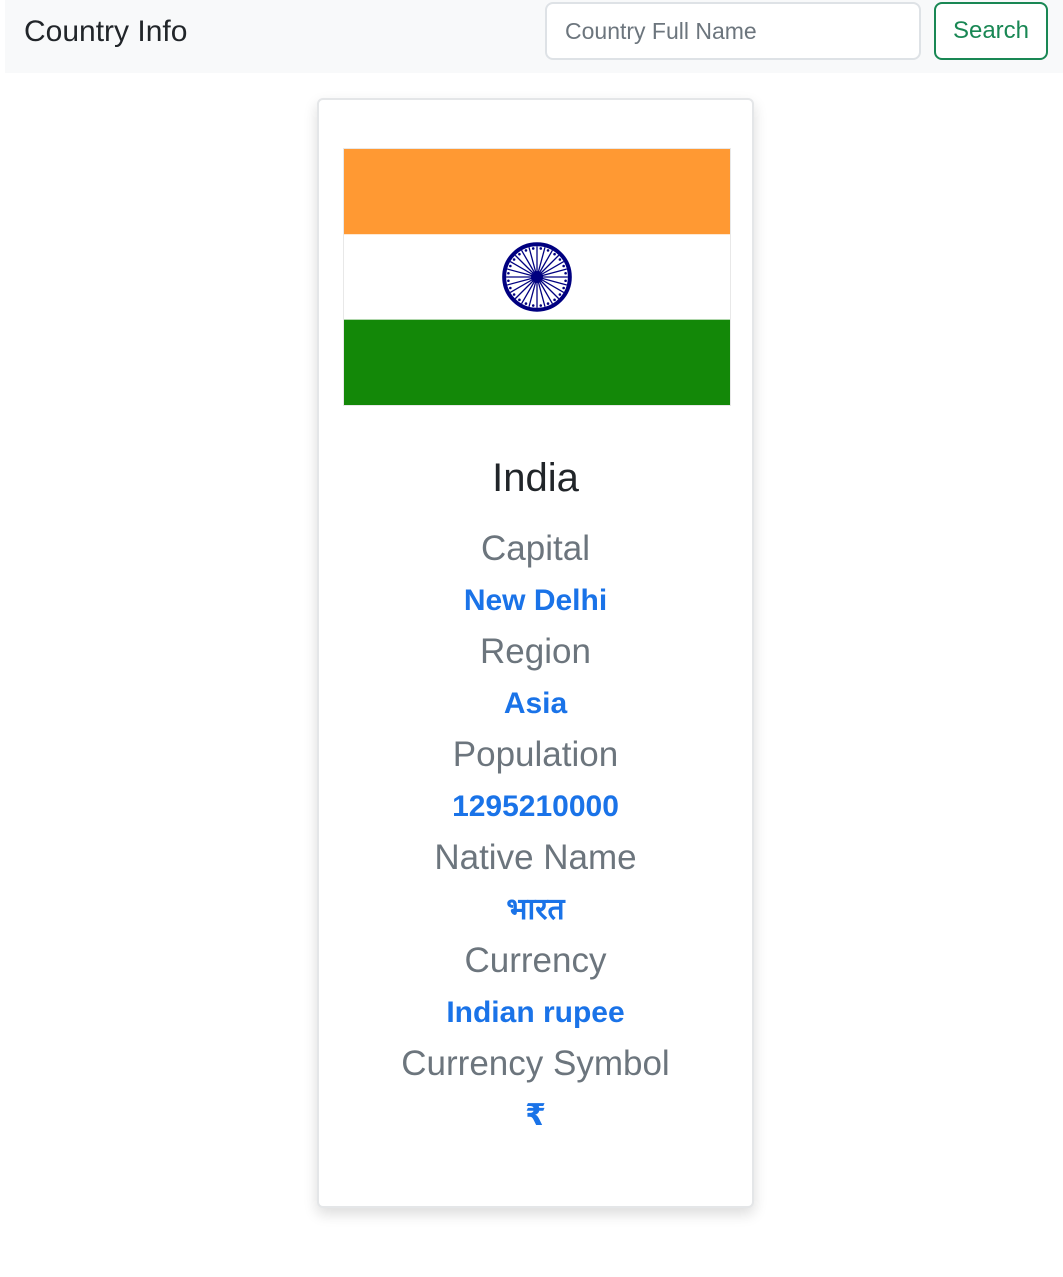 The image size is (1063, 1277). What do you see at coordinates (535, 1115) in the screenshot?
I see `currency-symbol-value: ₹` at bounding box center [535, 1115].